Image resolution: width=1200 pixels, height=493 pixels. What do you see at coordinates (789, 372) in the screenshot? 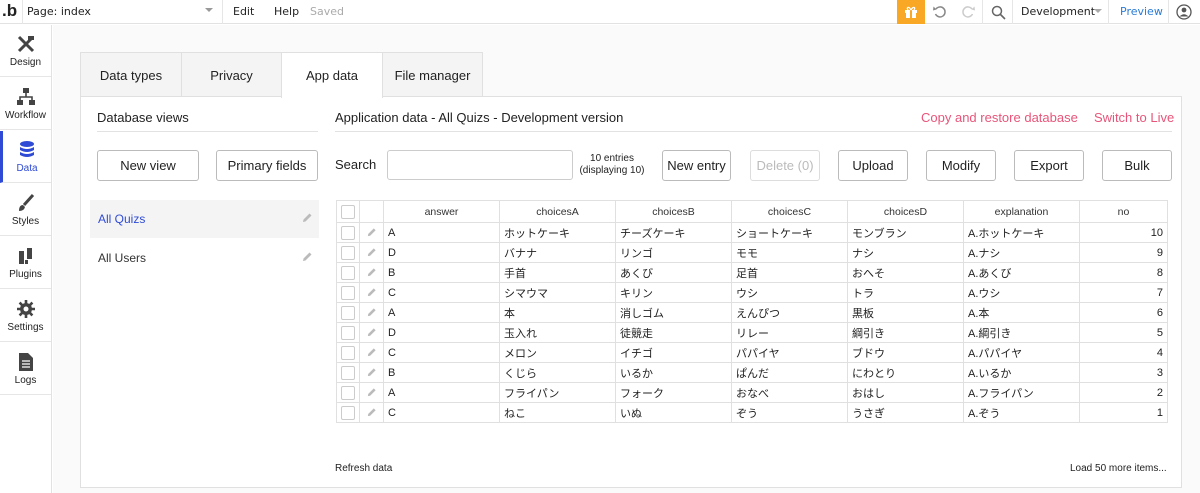
I see `table-cell-choicesc: ぱんだ` at bounding box center [789, 372].